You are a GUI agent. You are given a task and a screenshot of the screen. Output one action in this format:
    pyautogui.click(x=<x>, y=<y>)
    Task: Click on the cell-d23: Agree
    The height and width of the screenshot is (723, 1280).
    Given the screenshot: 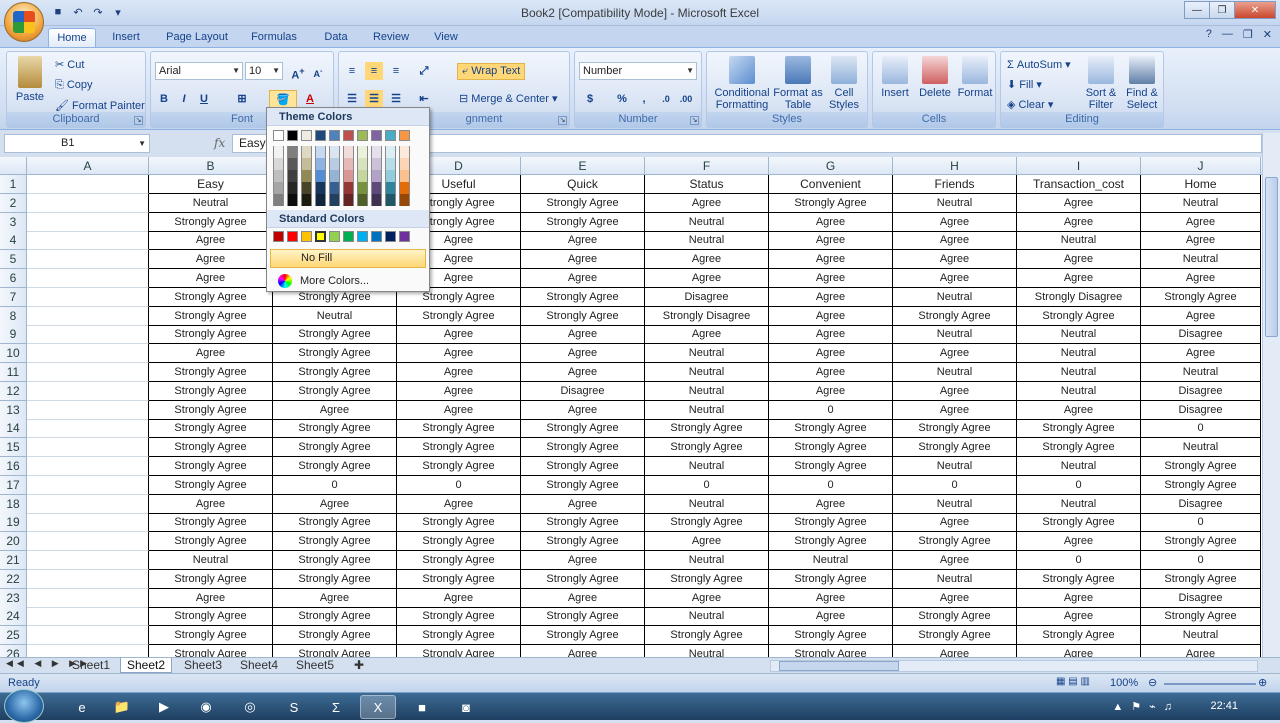 What is the action you would take?
    pyautogui.click(x=459, y=598)
    